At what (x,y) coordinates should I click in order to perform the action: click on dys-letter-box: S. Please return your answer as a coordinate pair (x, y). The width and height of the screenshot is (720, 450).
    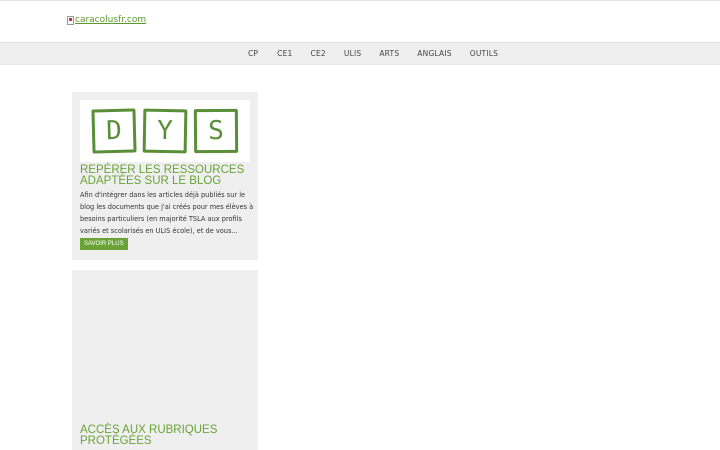
    Looking at the image, I should click on (216, 131).